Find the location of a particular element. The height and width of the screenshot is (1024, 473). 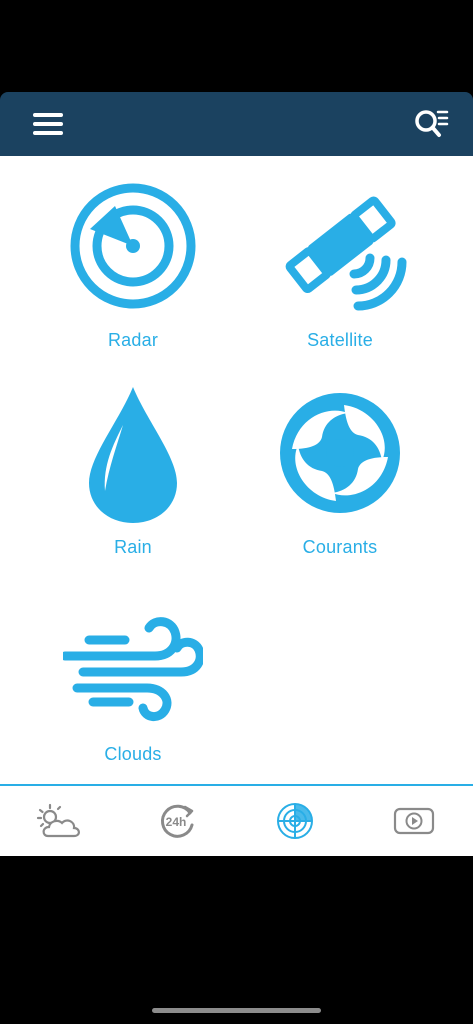

svg-text: 24h is located at coordinates (176, 822).